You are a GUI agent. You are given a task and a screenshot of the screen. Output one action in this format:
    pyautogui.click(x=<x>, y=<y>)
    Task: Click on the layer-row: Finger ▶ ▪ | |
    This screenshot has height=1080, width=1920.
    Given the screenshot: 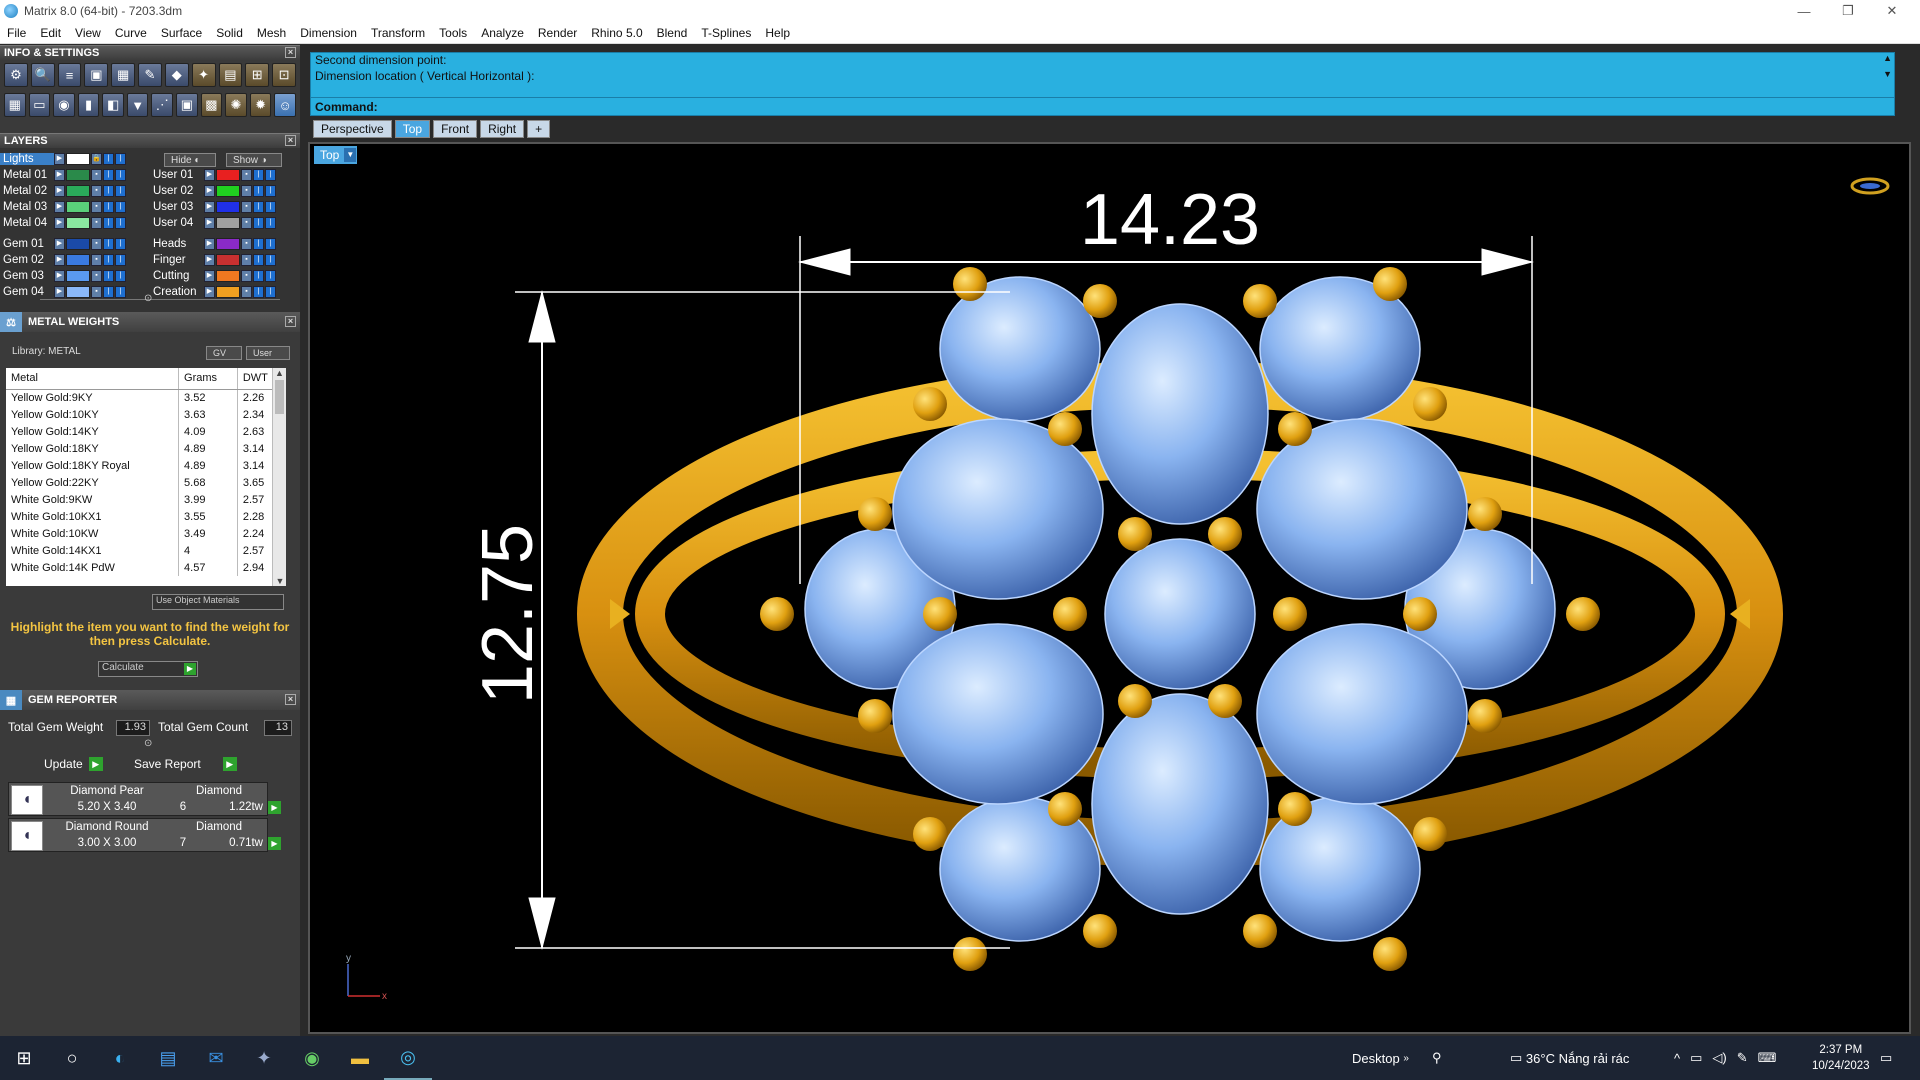 What is the action you would take?
    pyautogui.click(x=213, y=259)
    